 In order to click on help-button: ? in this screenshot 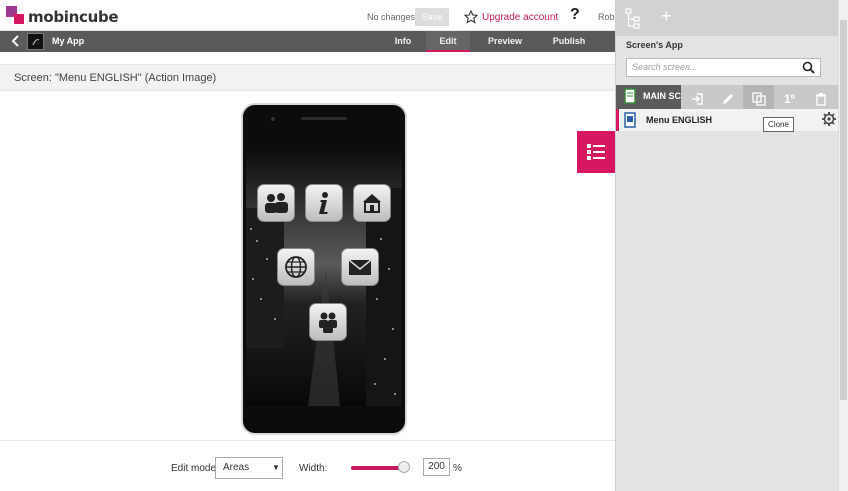, I will do `click(575, 15)`.